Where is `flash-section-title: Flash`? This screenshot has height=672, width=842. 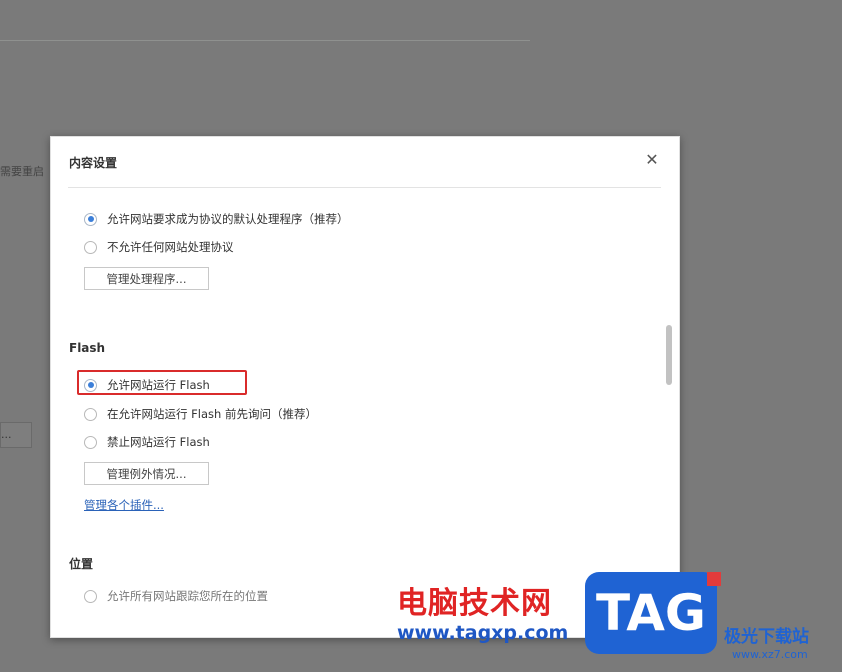
flash-section-title: Flash is located at coordinates (87, 348).